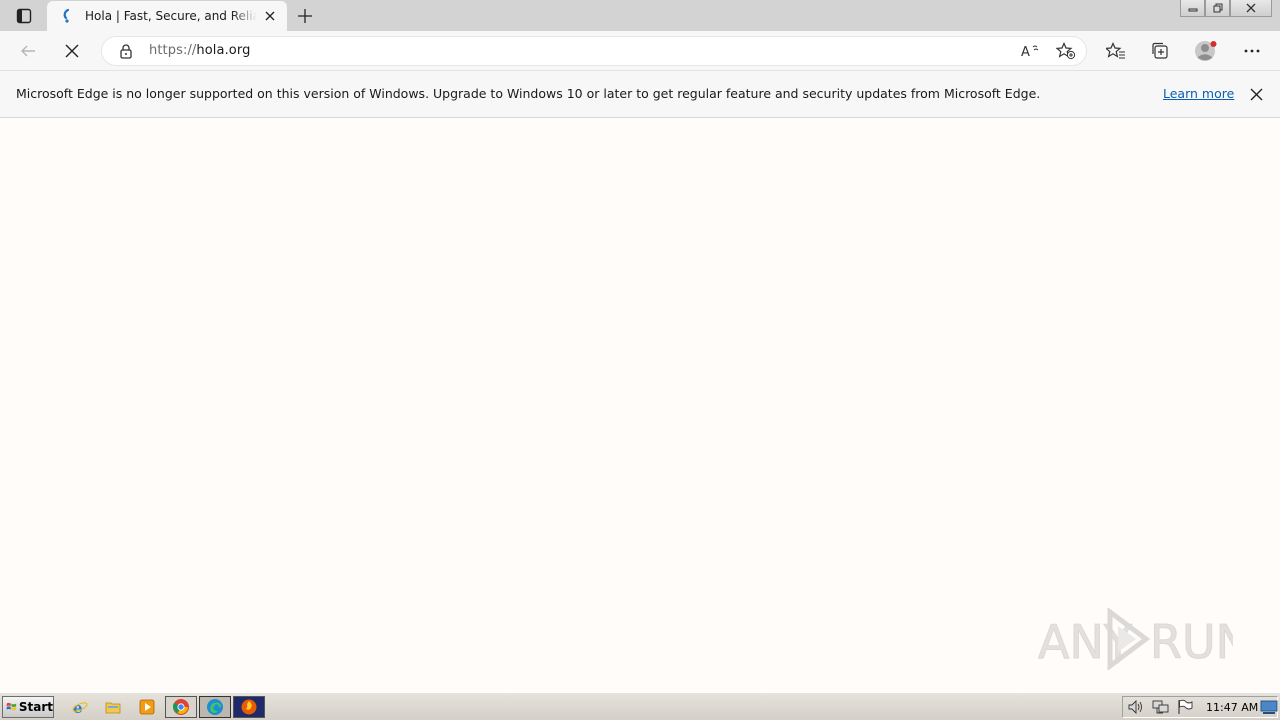 This screenshot has width=1280, height=720. I want to click on start-button: Start, so click(28, 707).